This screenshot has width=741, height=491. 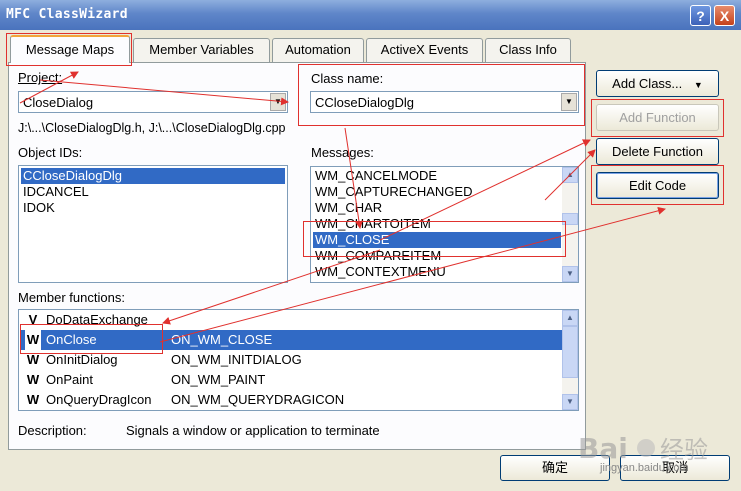 I want to click on tab-label: Message Maps, so click(x=70, y=49).